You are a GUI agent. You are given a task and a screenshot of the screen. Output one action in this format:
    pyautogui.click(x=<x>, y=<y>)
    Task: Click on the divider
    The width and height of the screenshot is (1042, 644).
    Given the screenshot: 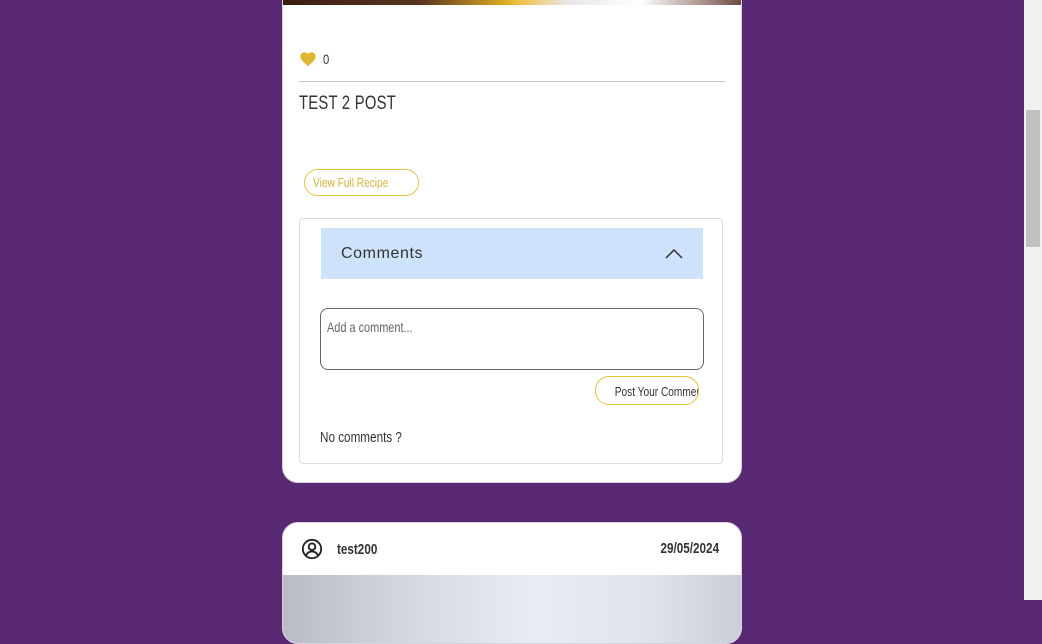 What is the action you would take?
    pyautogui.click(x=512, y=81)
    